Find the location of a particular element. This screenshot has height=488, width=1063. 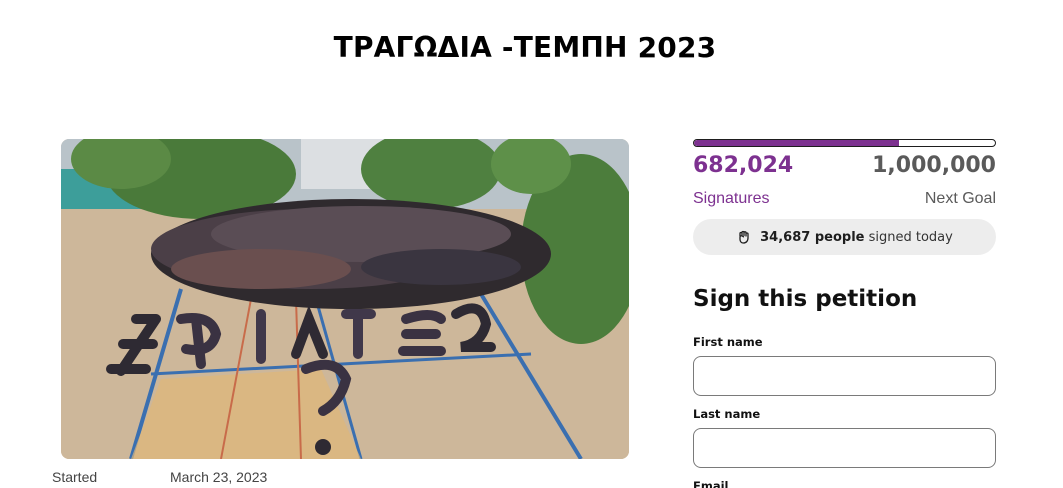

signature-count: 682,024 is located at coordinates (743, 165).